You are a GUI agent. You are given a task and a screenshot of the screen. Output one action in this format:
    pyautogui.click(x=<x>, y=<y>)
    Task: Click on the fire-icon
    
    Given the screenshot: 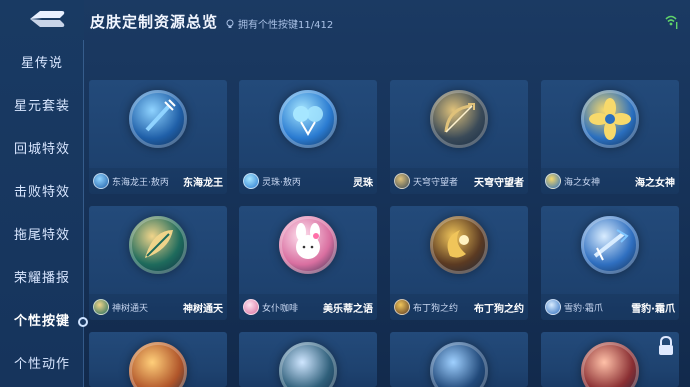 What is the action you would take?
    pyautogui.click(x=610, y=364)
    